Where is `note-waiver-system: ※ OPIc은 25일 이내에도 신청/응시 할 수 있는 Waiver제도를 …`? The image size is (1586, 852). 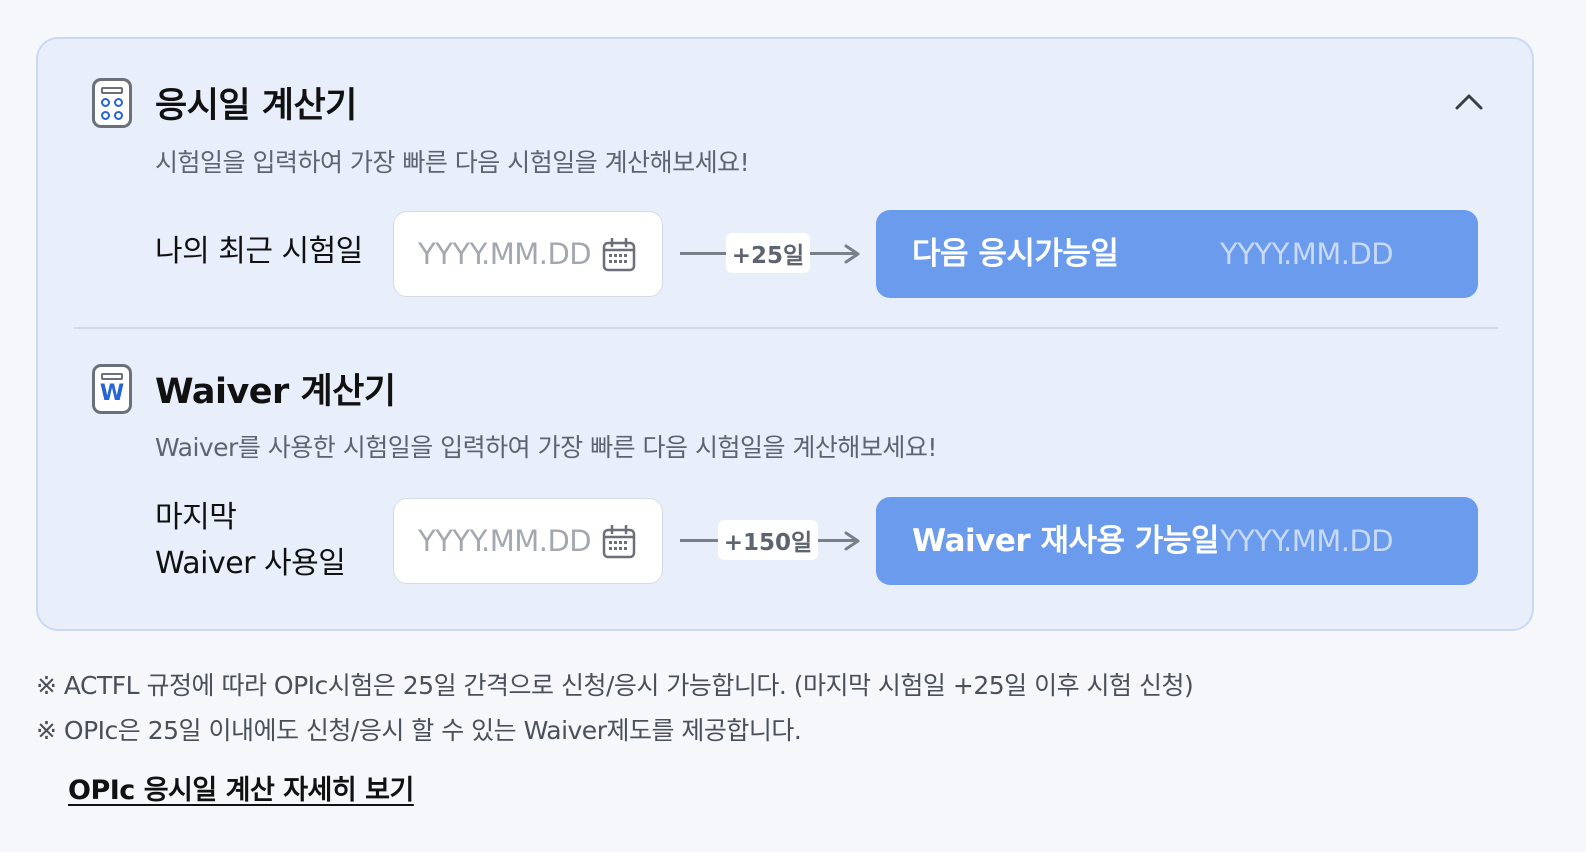
note-waiver-system: ※ OPIc은 25일 이내에도 신청/응시 할 수 있는 Waiver제도를 … is located at coordinates (419, 730).